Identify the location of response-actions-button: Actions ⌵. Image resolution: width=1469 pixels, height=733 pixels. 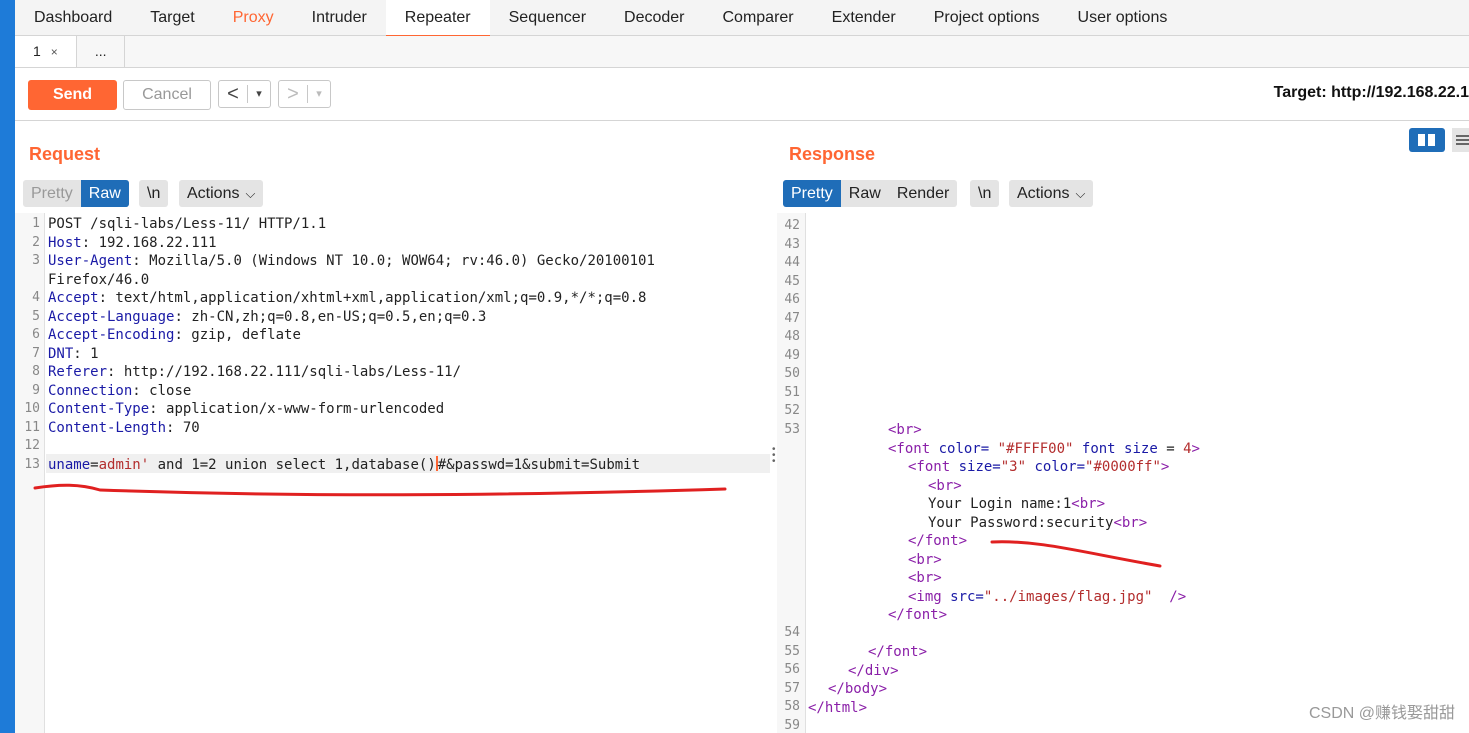
(1051, 193).